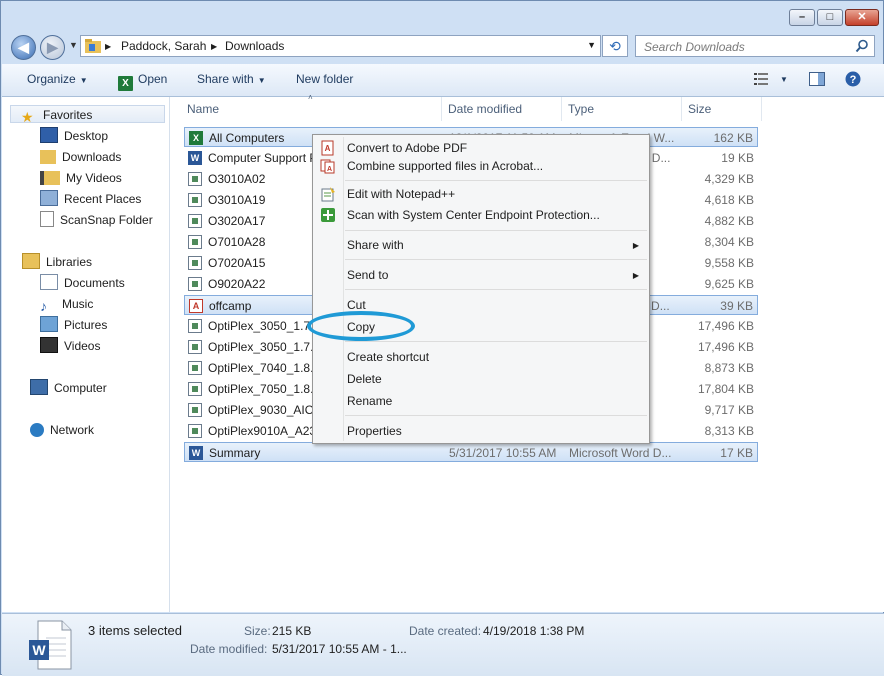 The height and width of the screenshot is (676, 884). Describe the element at coordinates (231, 79) in the screenshot. I see `share-with-button: Share with ▼` at that location.